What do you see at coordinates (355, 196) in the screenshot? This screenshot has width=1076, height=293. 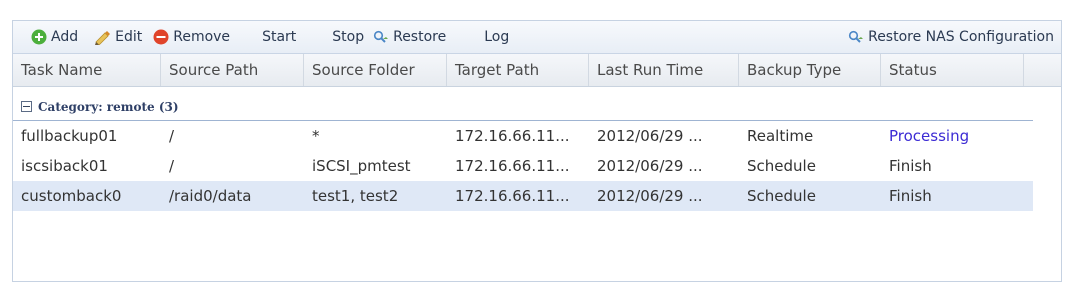 I see `cell-source-folder: test1, test2` at bounding box center [355, 196].